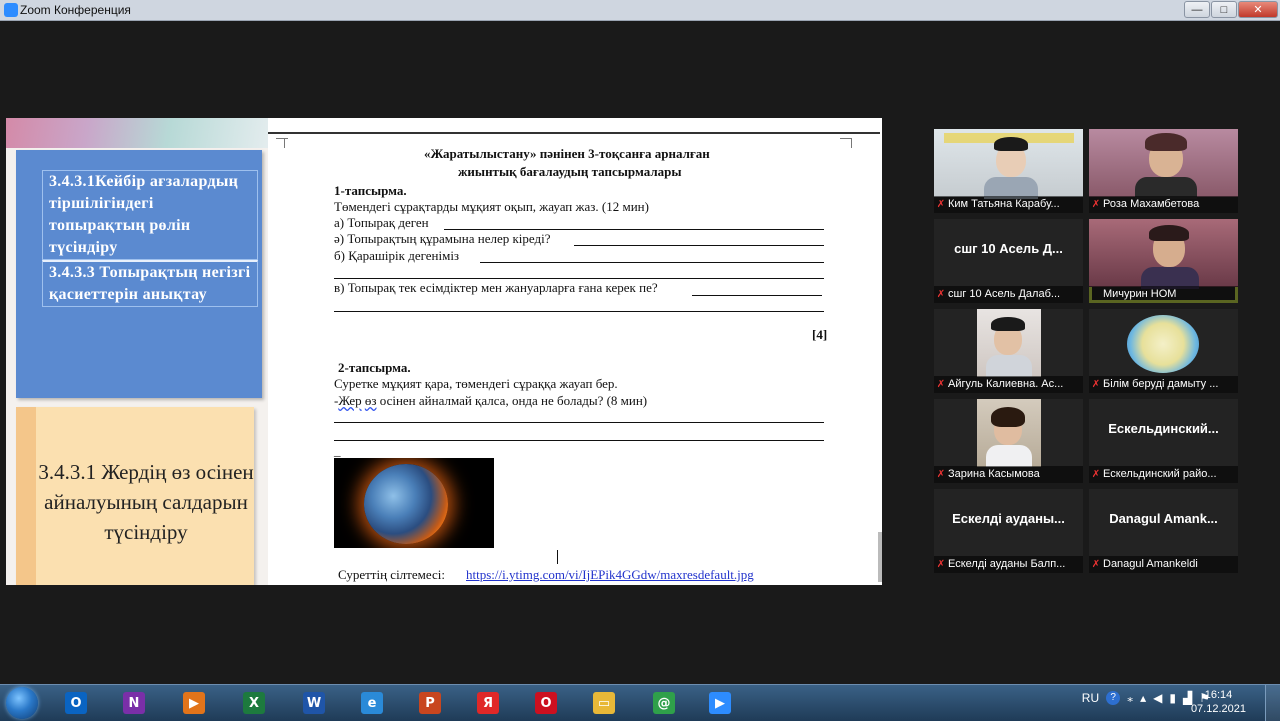 This screenshot has height=721, width=1280. What do you see at coordinates (1172, 698) in the screenshot?
I see `network-icon: ▮` at bounding box center [1172, 698].